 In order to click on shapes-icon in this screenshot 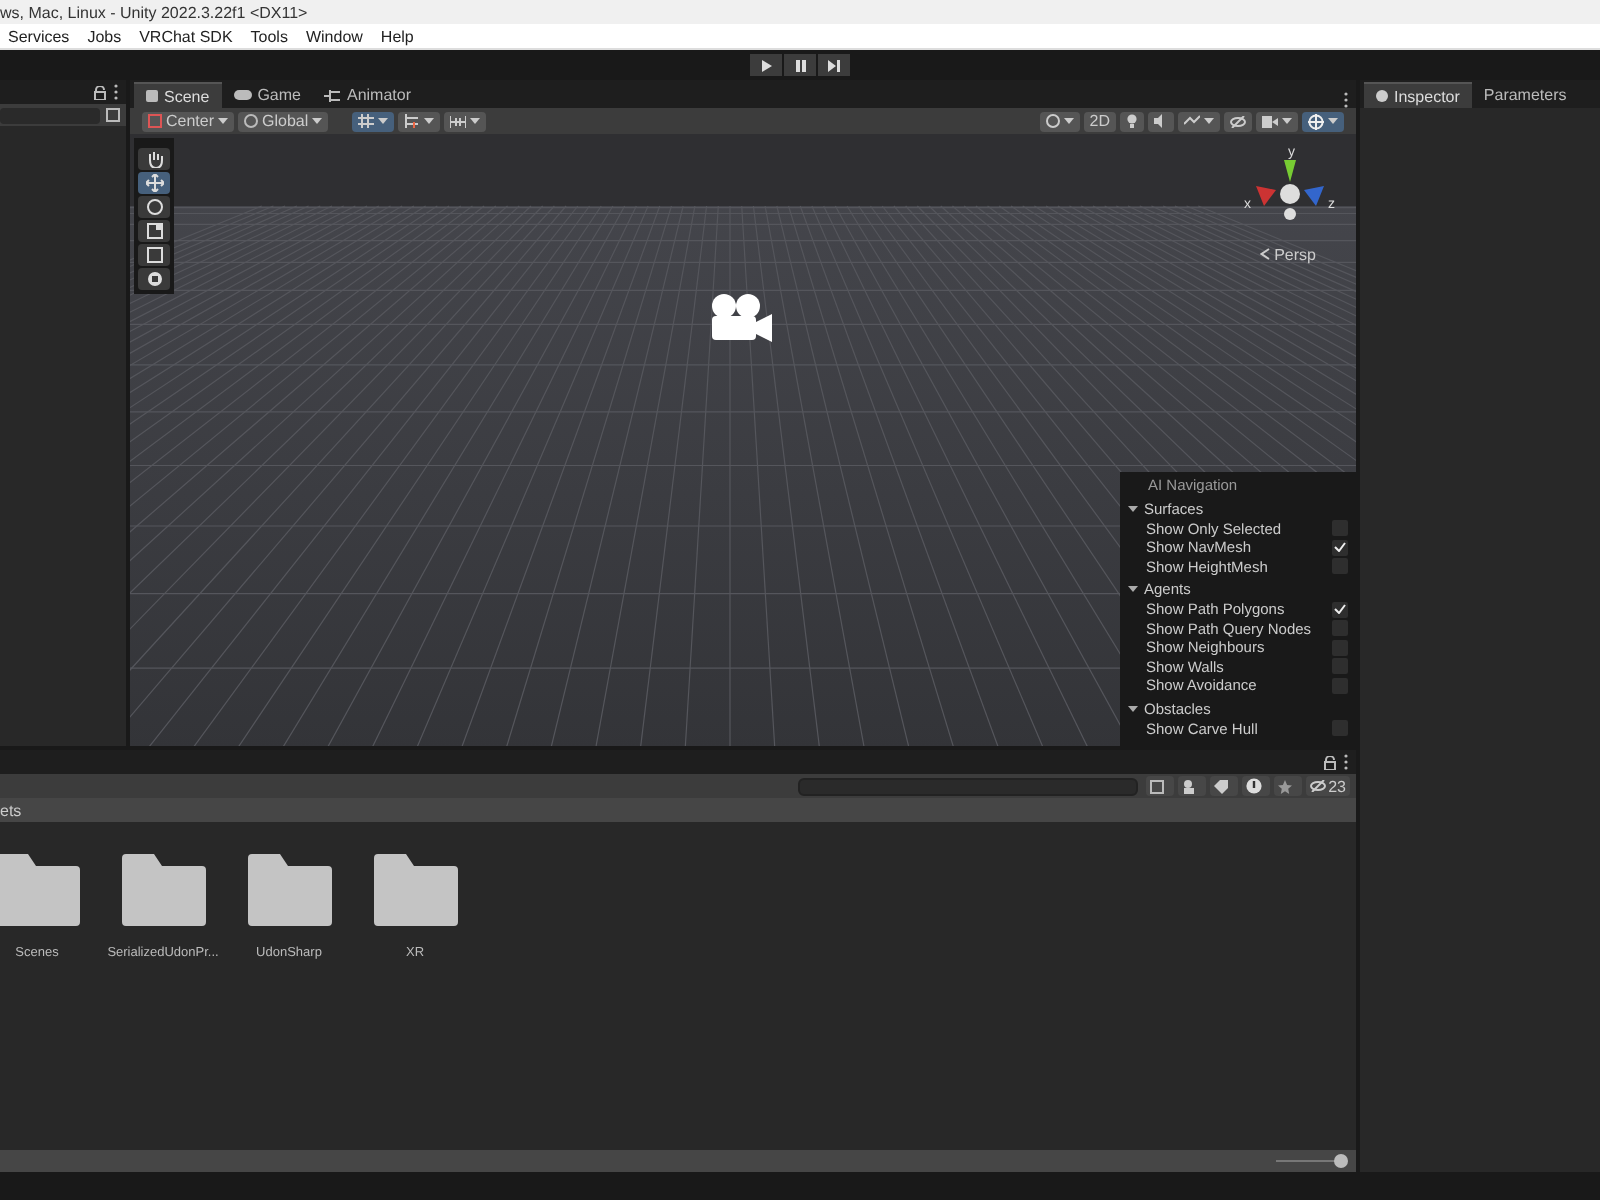, I will do `click(1189, 786)`.